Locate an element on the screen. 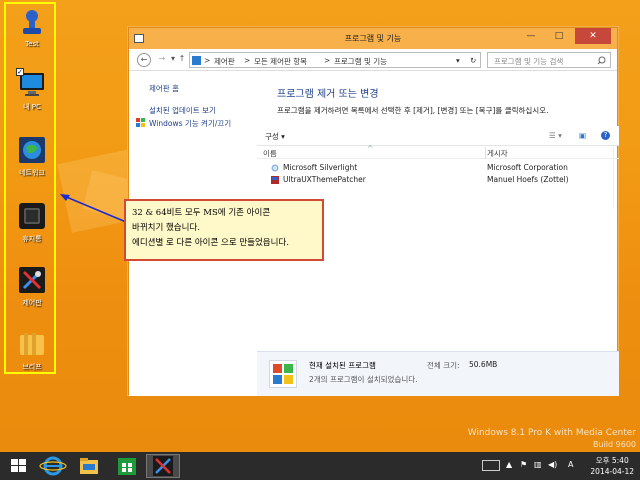 This screenshot has height=480, width=640. dropdown-icon: ▾ is located at coordinates (458, 60).